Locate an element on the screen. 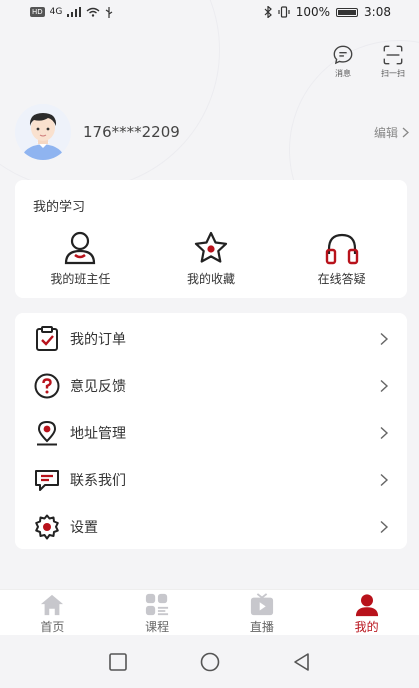 This screenshot has height=688, width=419. online-qa-button: 在线答疑 is located at coordinates (341, 258).